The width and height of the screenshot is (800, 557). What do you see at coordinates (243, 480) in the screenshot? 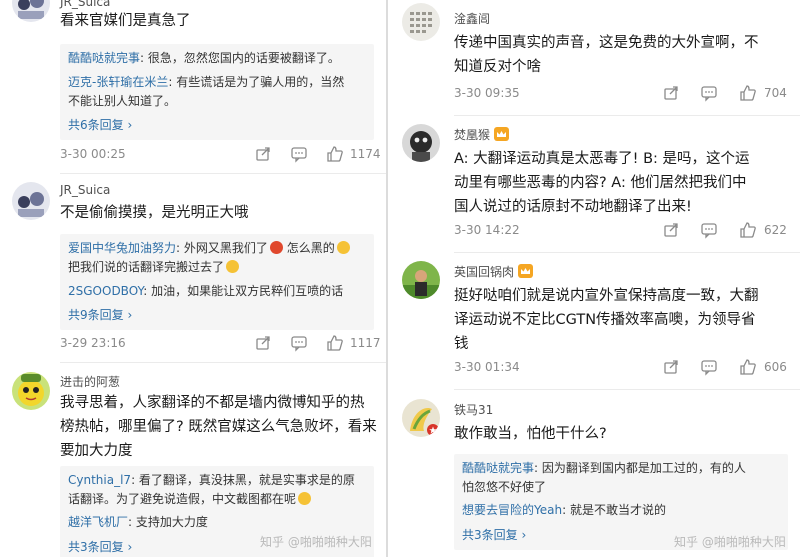
I see `reply-text: : 看了翻译，真没抹黑，就是实事求是的原` at bounding box center [243, 480].